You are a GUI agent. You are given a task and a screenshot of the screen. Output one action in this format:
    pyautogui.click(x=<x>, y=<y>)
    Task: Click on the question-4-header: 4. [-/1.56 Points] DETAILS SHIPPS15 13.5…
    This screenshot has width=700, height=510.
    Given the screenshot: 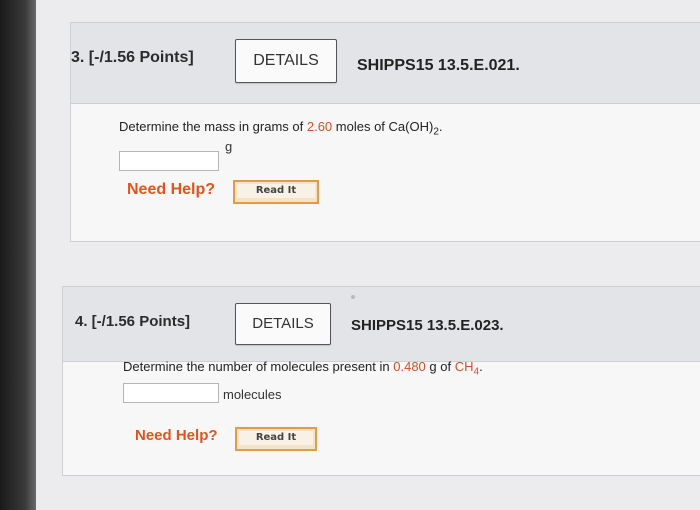 What is the action you would take?
    pyautogui.click(x=381, y=324)
    